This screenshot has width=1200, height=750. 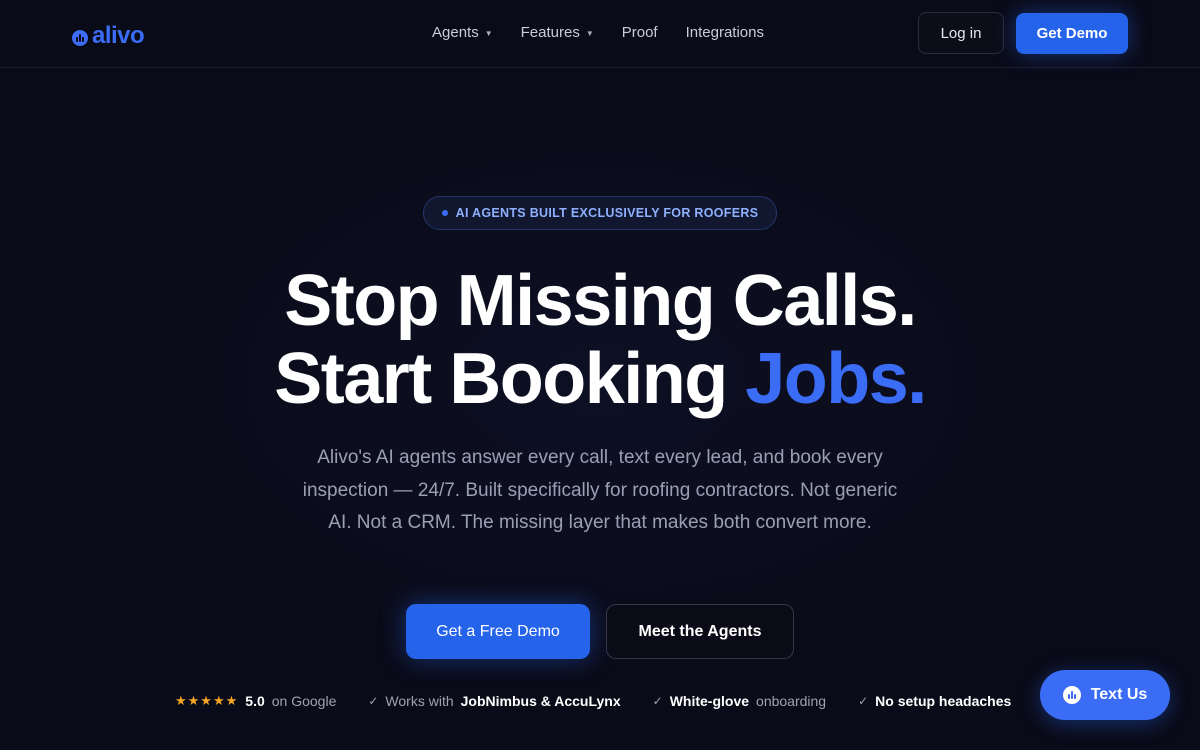 What do you see at coordinates (540, 701) in the screenshot?
I see `trust-integrations-names: JobNimbus & AccuLynx` at bounding box center [540, 701].